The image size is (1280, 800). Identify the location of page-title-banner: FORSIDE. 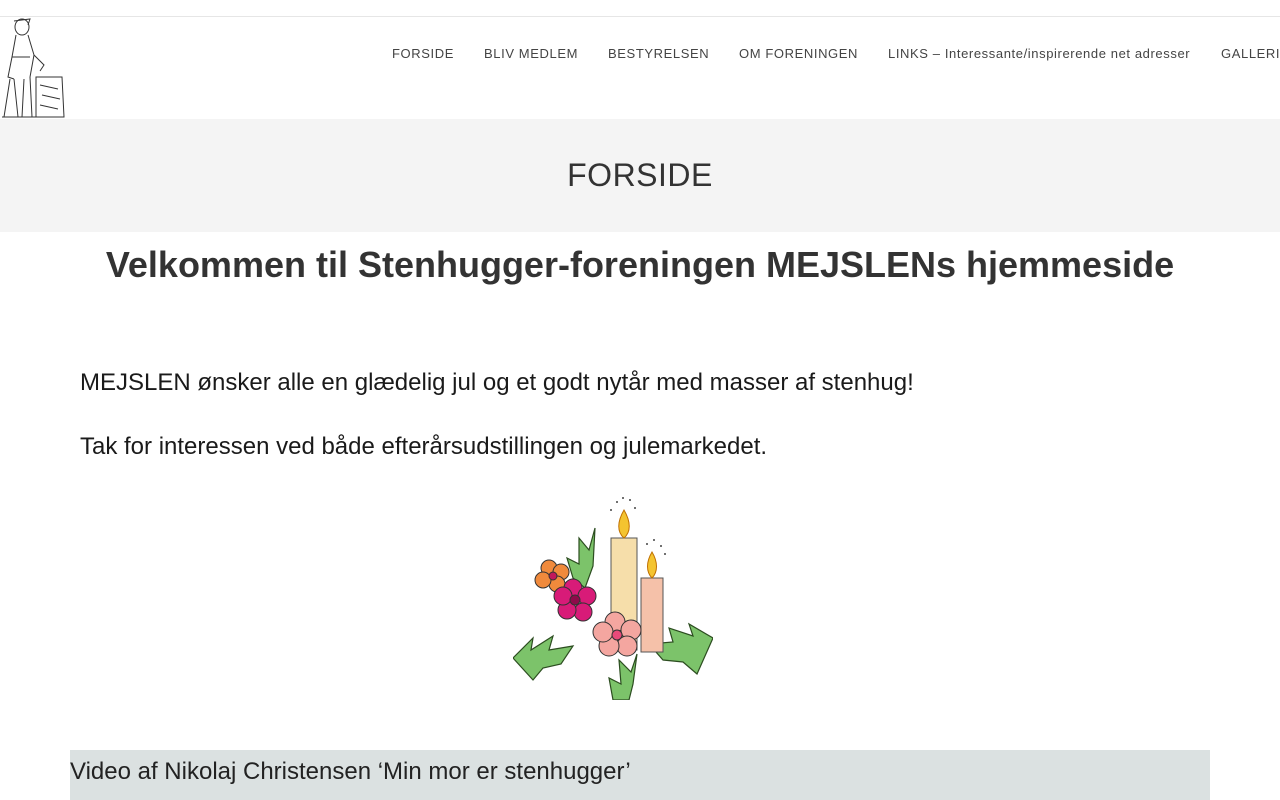
(640, 175).